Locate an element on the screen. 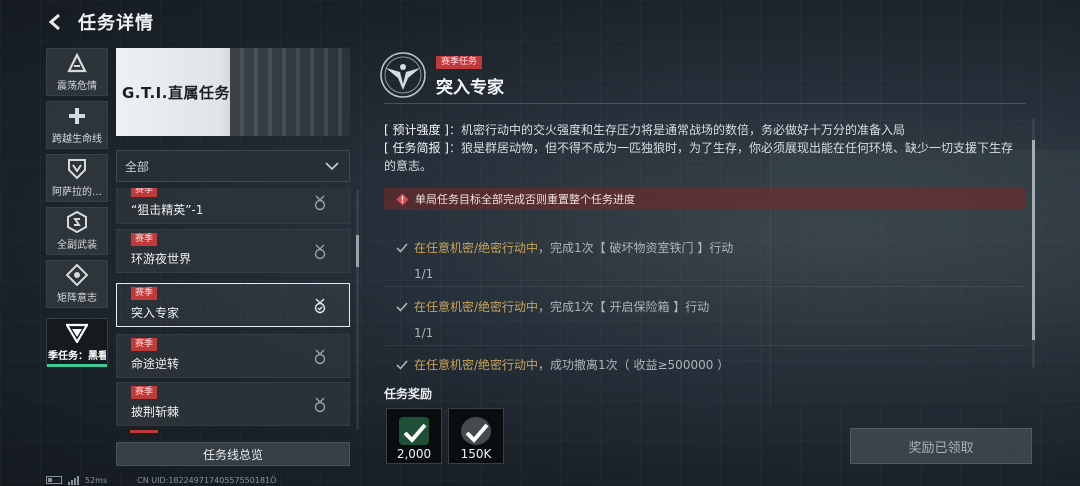 The width and height of the screenshot is (1080, 486). objective-item: 在任意机密/绝密行动中，完成1次【 开启保险箱 】行动 1/1 is located at coordinates (696, 319).